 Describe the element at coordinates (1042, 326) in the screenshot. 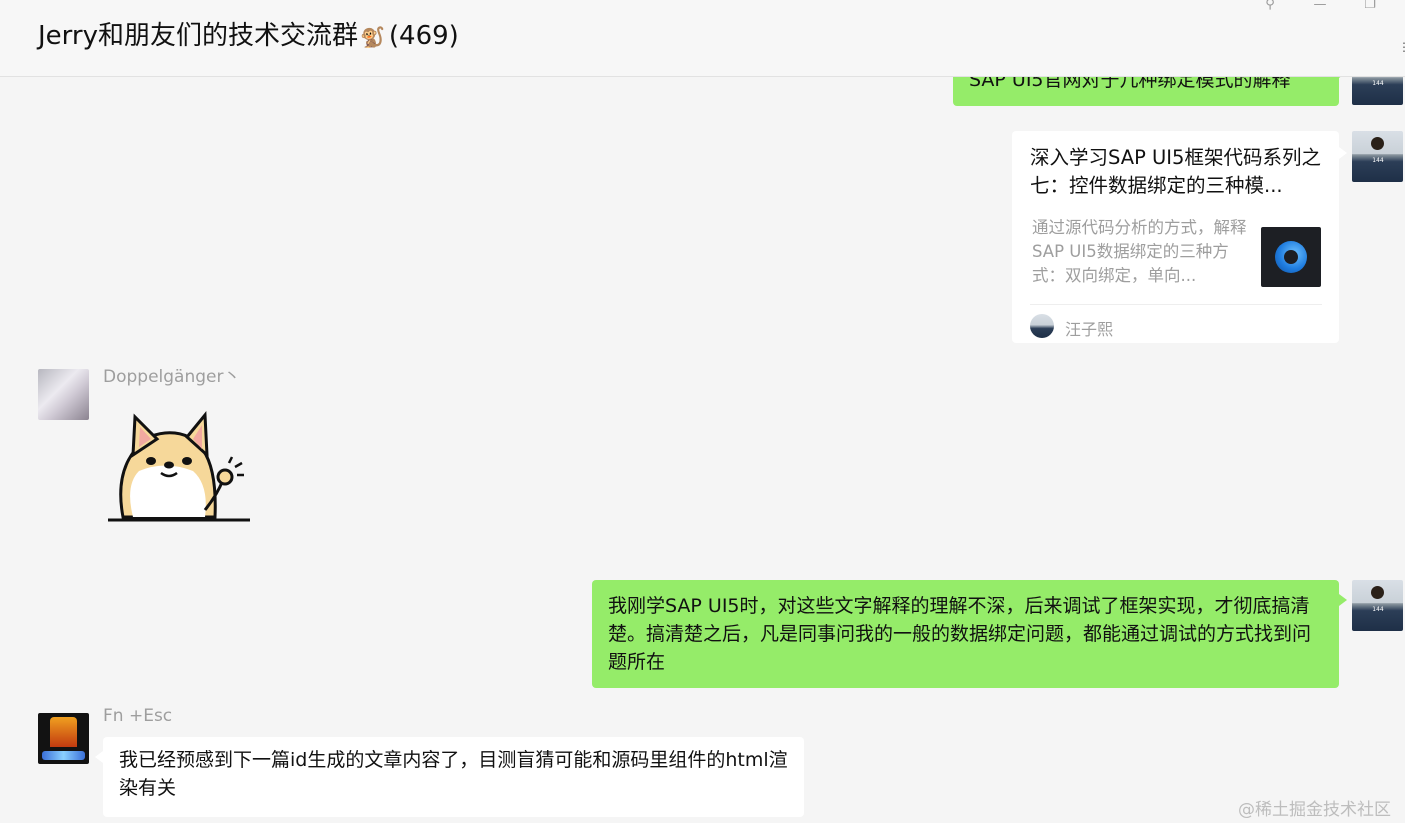

I see `card-author-avatar` at that location.